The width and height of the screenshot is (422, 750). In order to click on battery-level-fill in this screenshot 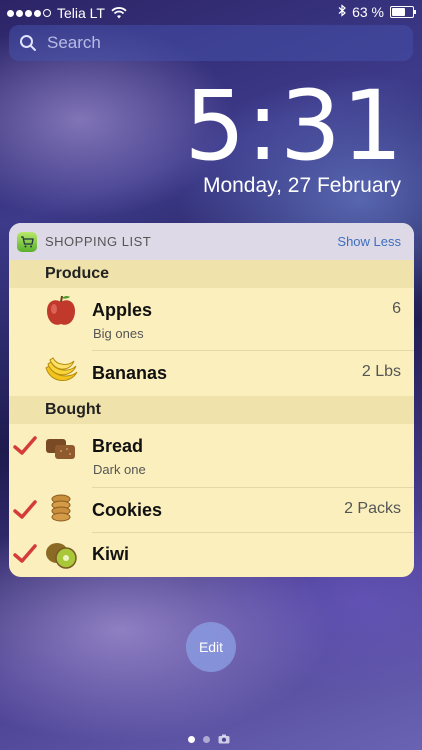, I will do `click(398, 12)`.